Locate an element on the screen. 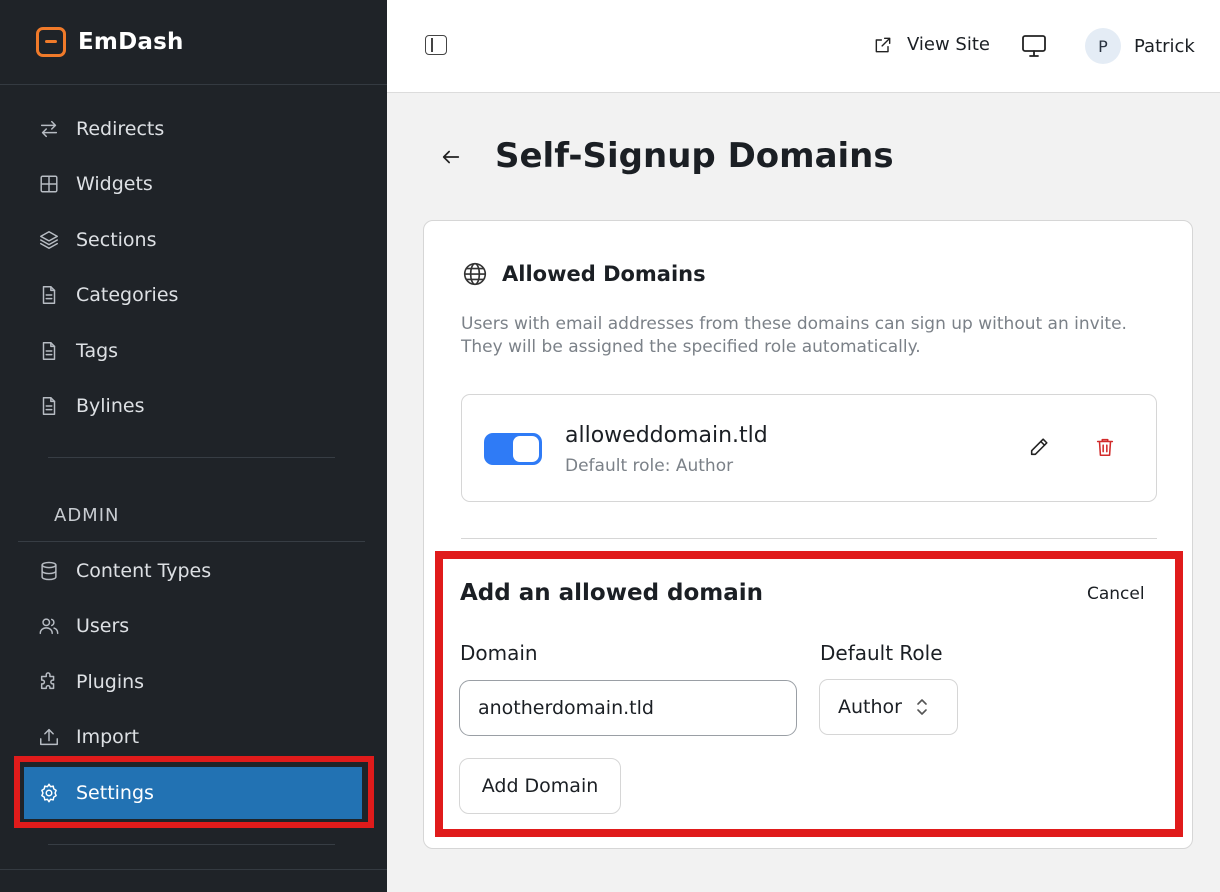 The image size is (1220, 892). database-icon is located at coordinates (49, 571).